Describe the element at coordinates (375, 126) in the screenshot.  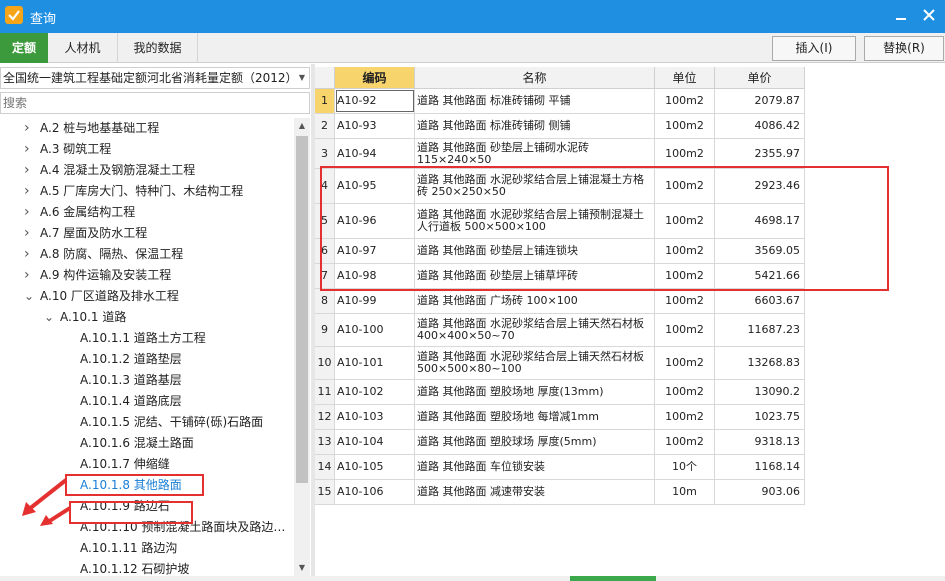
I see `code-cell: A10-93` at that location.